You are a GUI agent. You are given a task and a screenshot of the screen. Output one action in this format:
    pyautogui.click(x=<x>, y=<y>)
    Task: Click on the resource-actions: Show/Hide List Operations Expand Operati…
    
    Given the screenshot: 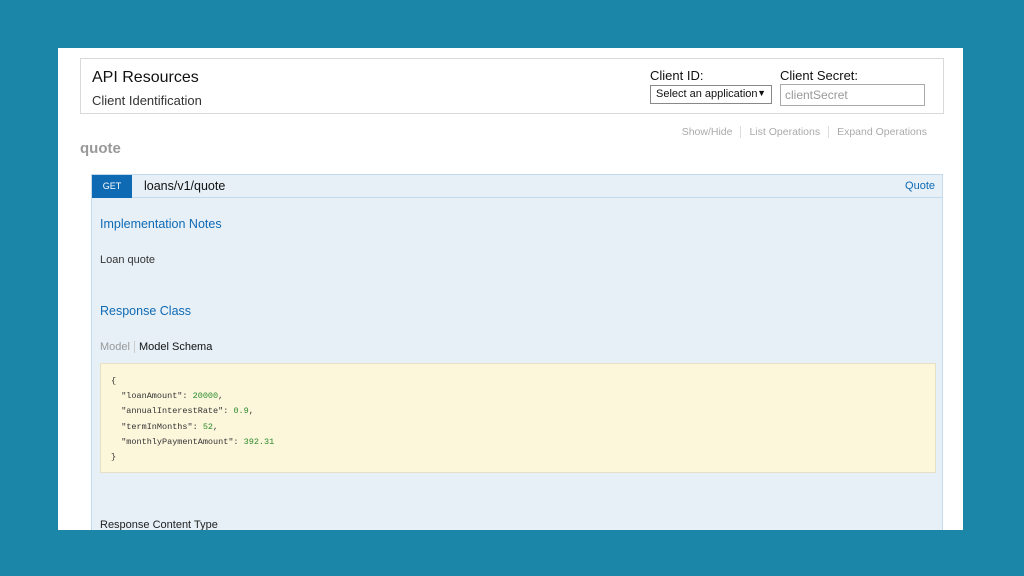 What is the action you would take?
    pyautogui.click(x=804, y=132)
    